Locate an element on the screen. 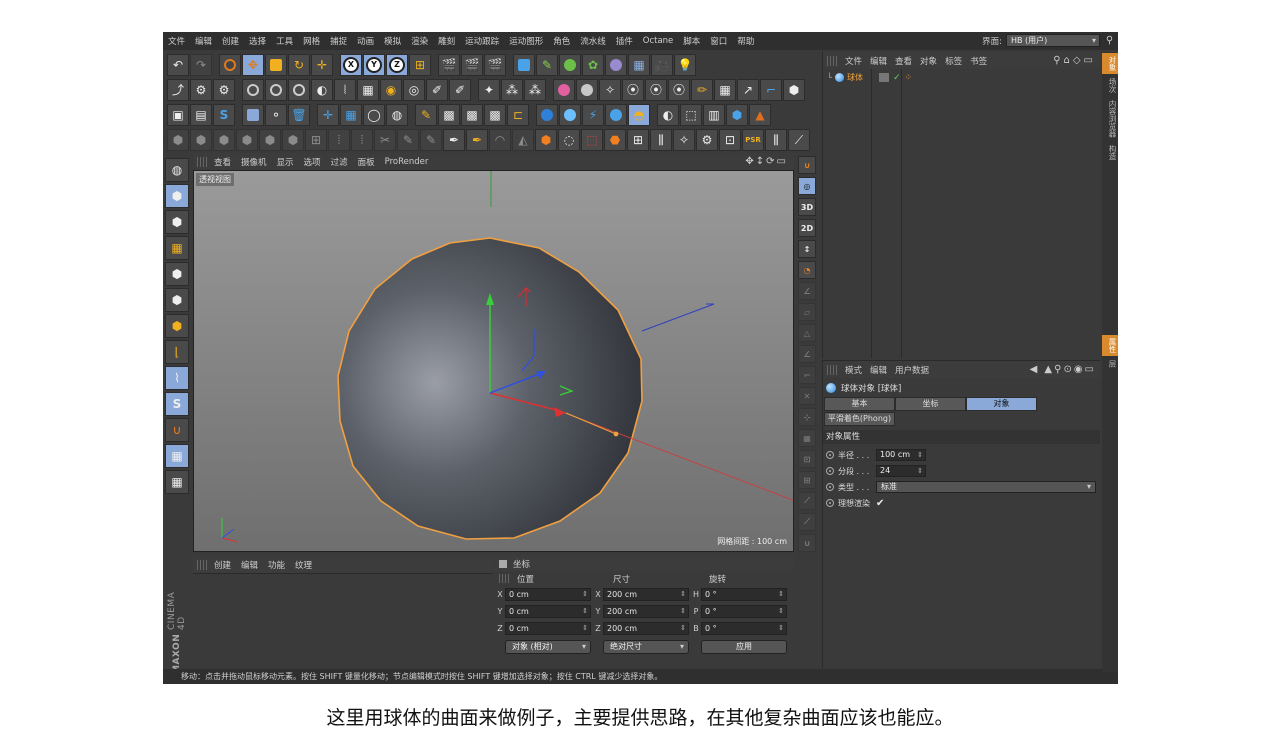 The image size is (1280, 749). edit-render-icon: ✏ is located at coordinates (702, 90).